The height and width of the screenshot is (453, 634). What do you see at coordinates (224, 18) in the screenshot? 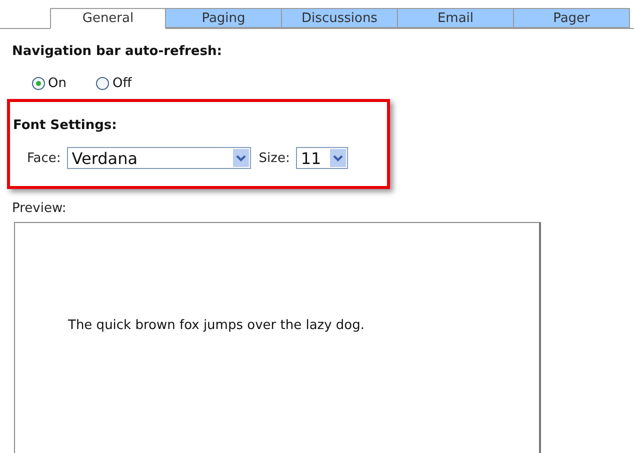
I see `tab: Paging` at bounding box center [224, 18].